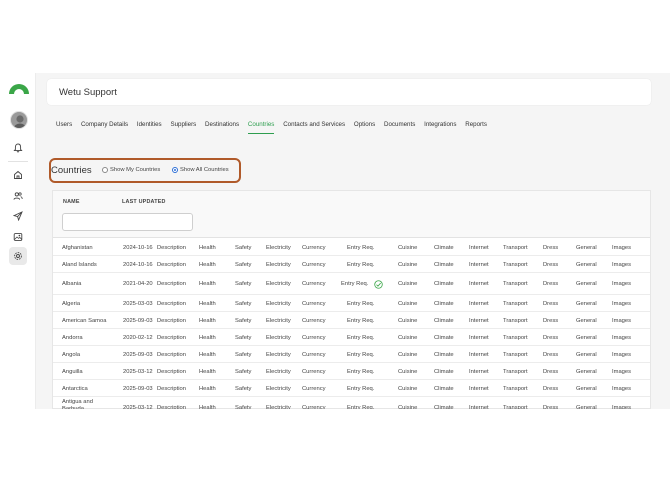  Describe the element at coordinates (261, 127) in the screenshot. I see `tab-countries: Countries` at that location.